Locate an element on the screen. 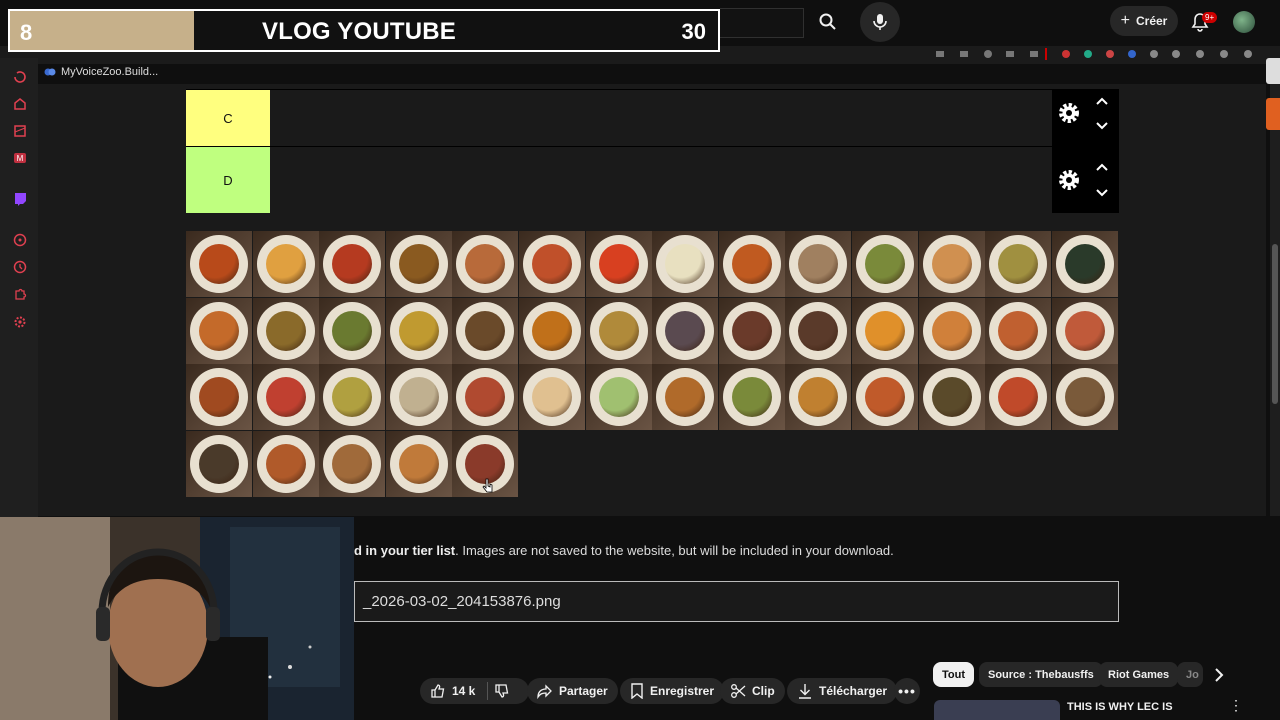  create-button: + Créer is located at coordinates (1144, 21).